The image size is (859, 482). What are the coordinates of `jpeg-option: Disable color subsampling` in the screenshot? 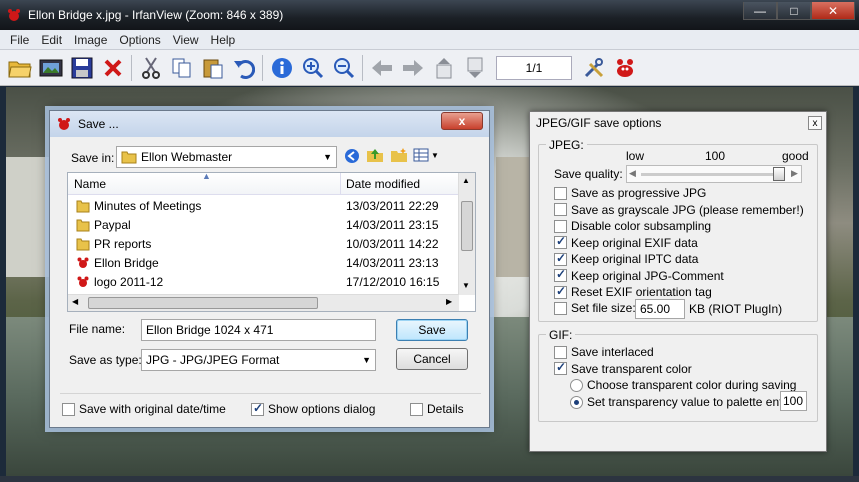 It's located at (632, 226).